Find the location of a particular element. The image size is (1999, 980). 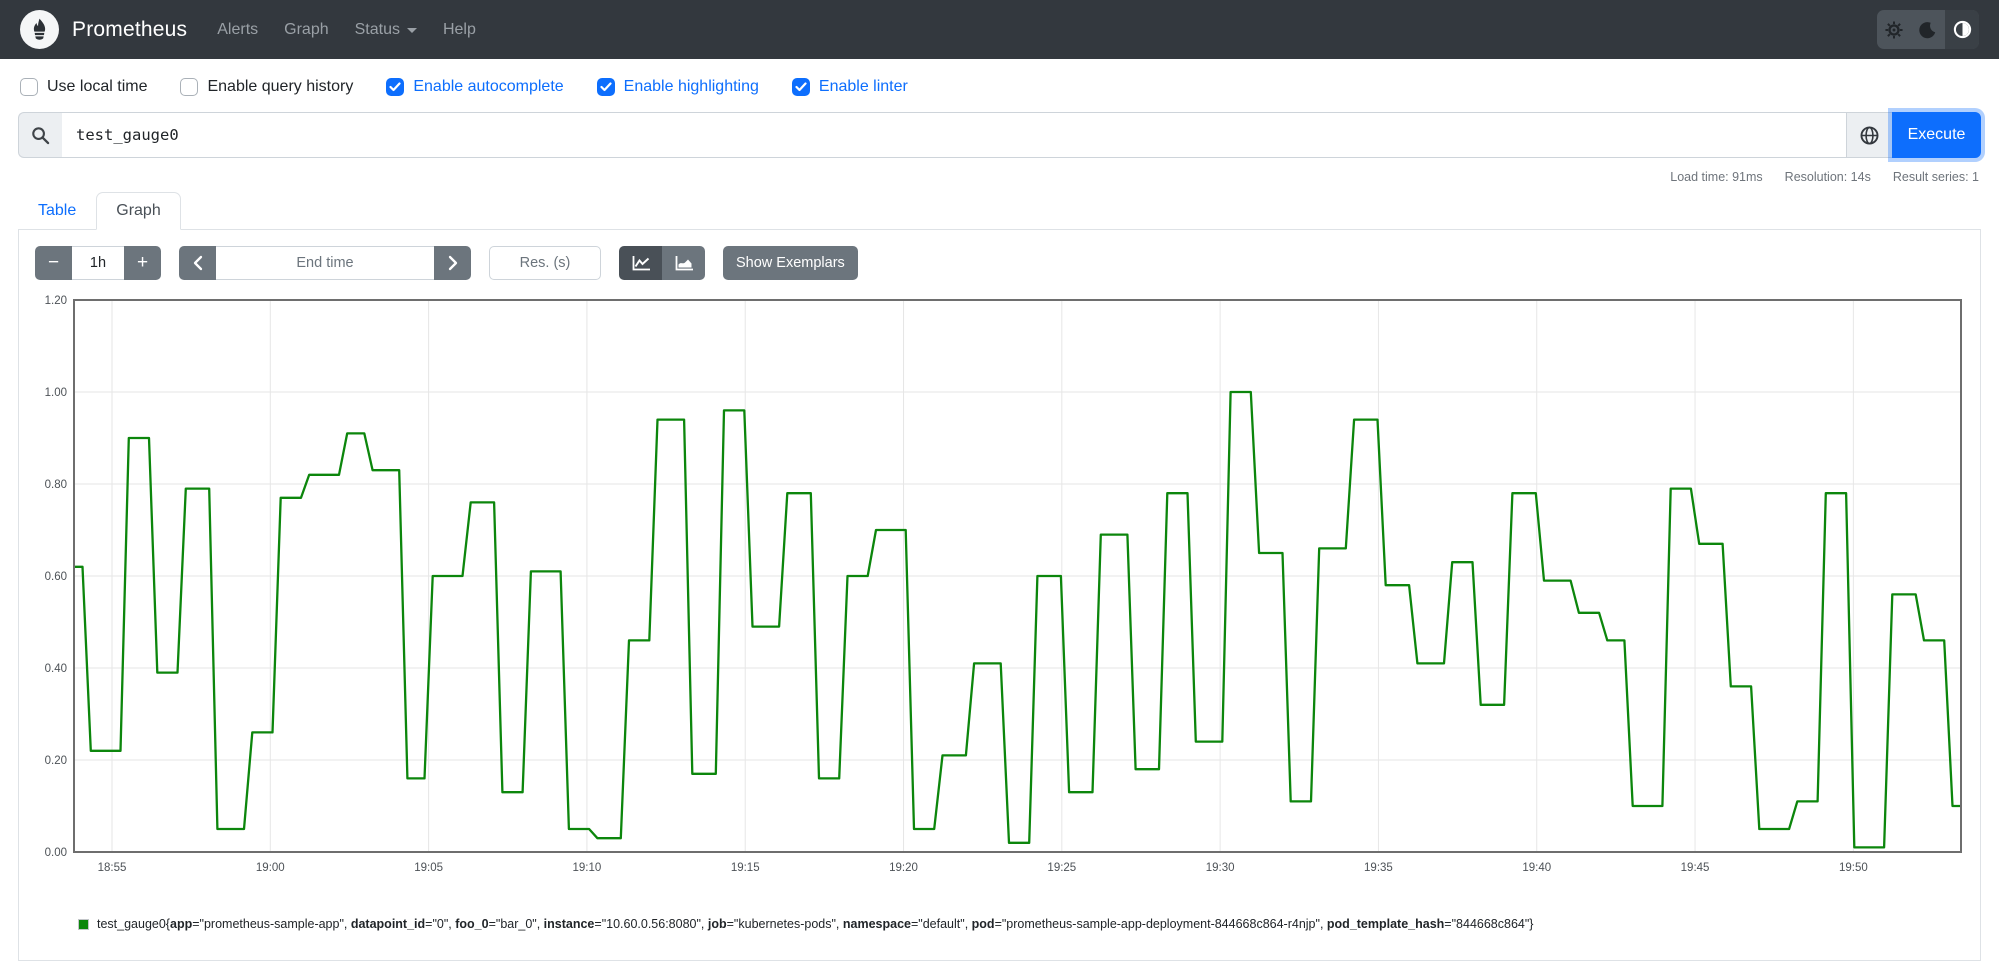

line-chart-icon is located at coordinates (641, 262).